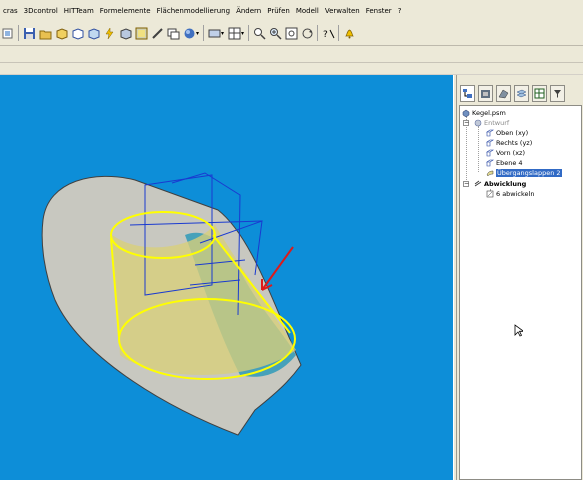  What do you see at coordinates (518, 330) in the screenshot?
I see `mouse-pointer-icon` at bounding box center [518, 330].